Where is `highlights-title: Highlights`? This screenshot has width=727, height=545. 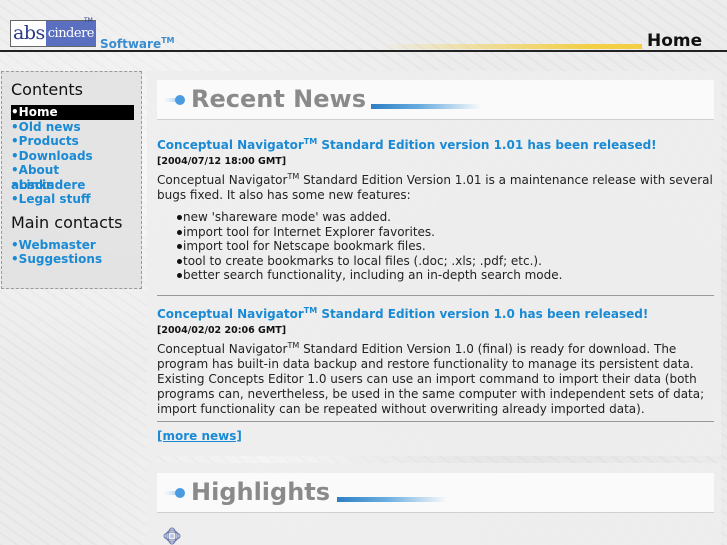 highlights-title: Highlights is located at coordinates (261, 492).